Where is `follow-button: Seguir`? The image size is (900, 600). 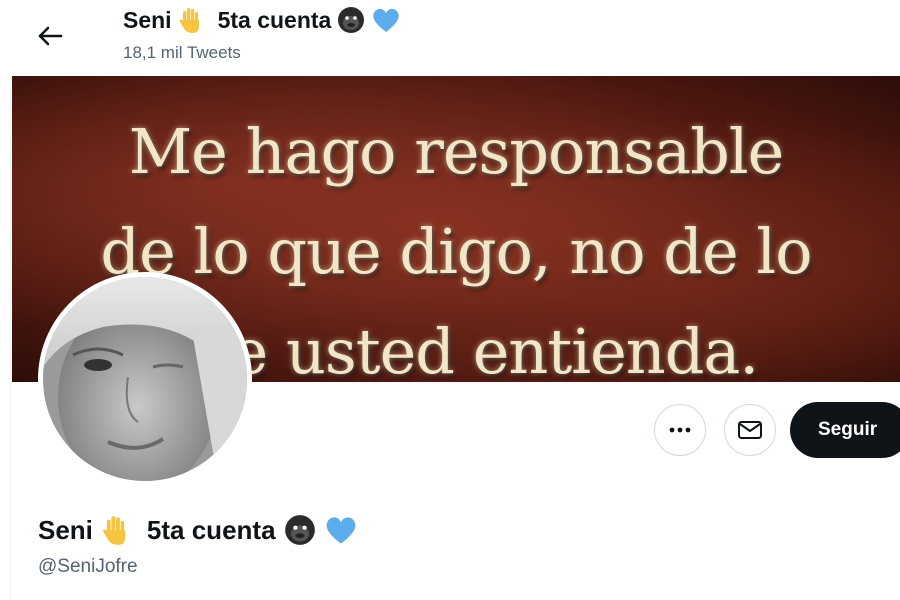 follow-button: Seguir is located at coordinates (845, 430).